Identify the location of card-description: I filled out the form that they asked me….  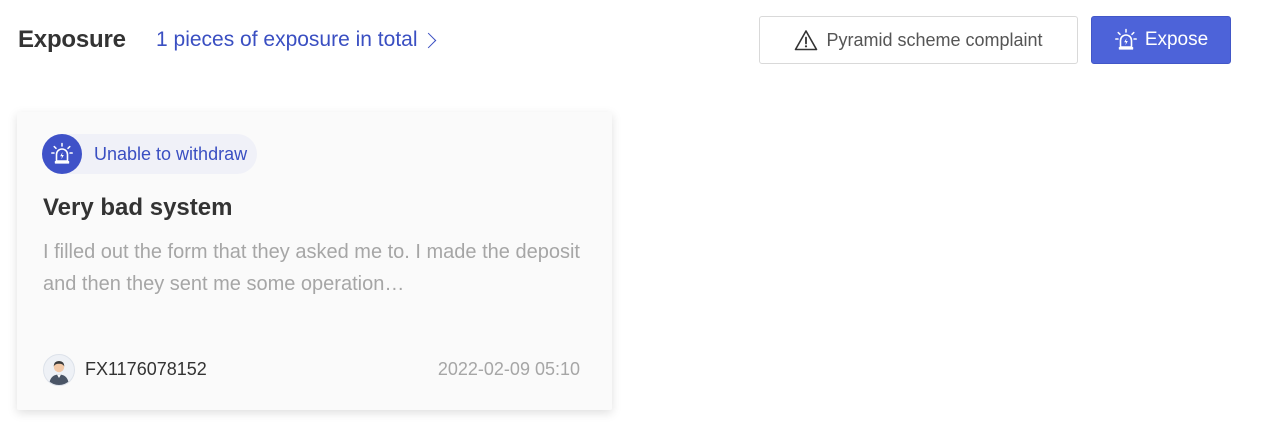
(311, 268).